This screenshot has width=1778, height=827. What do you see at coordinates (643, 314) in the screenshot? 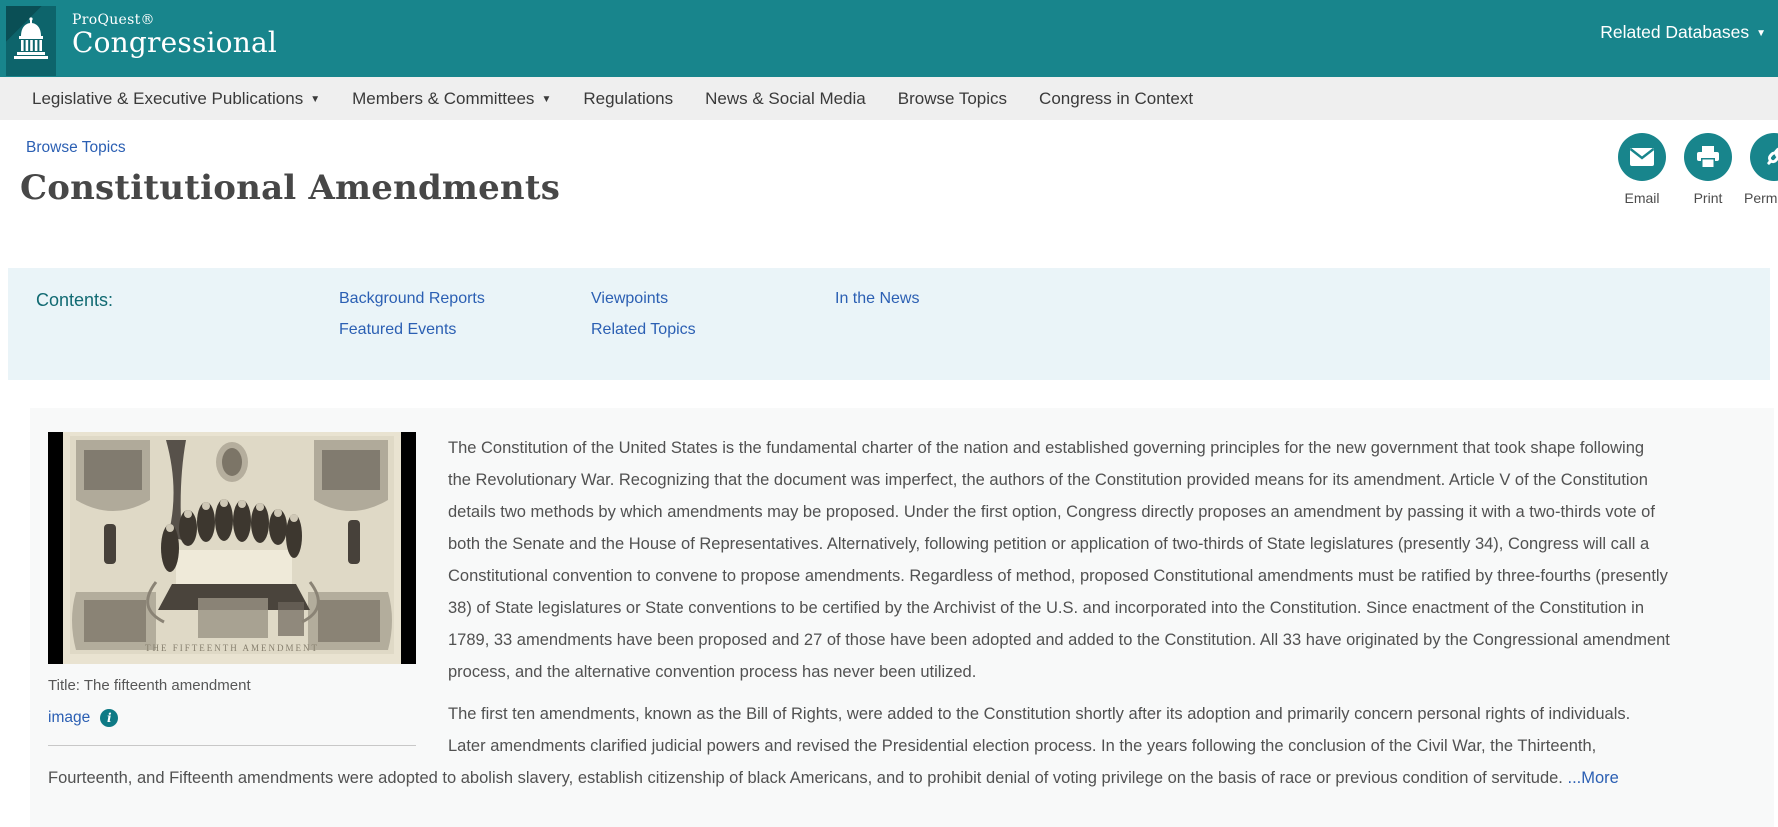
I see `contents-column-2: Viewpoints Related Topics` at bounding box center [643, 314].